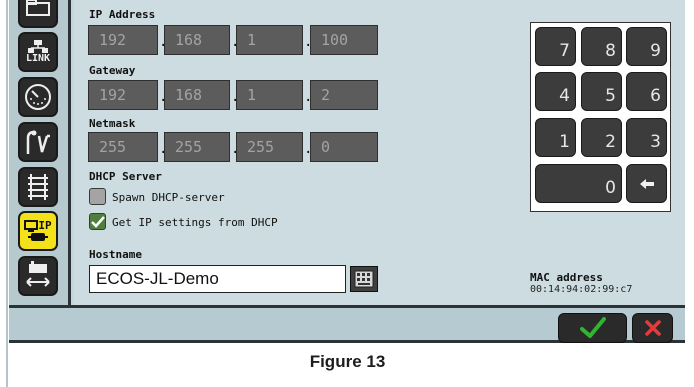 The width and height of the screenshot is (694, 387). I want to click on track-icon, so click(38, 187).